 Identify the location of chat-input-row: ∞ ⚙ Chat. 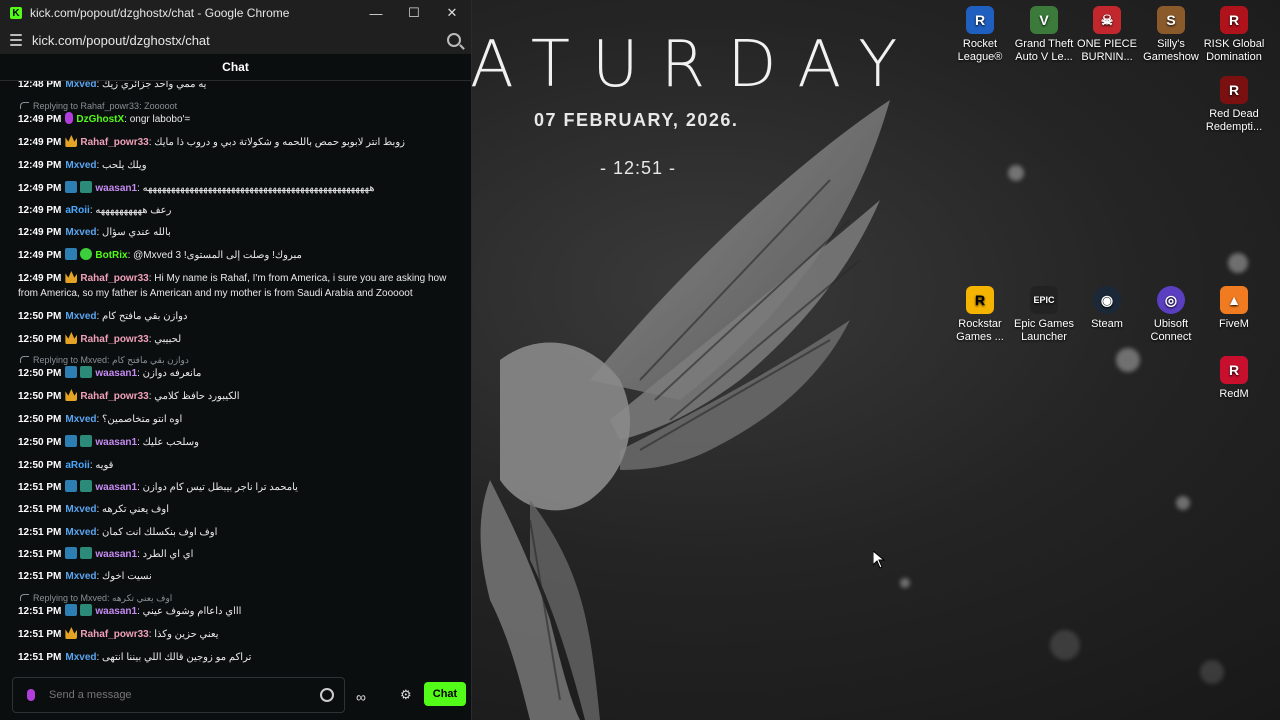
(235, 694).